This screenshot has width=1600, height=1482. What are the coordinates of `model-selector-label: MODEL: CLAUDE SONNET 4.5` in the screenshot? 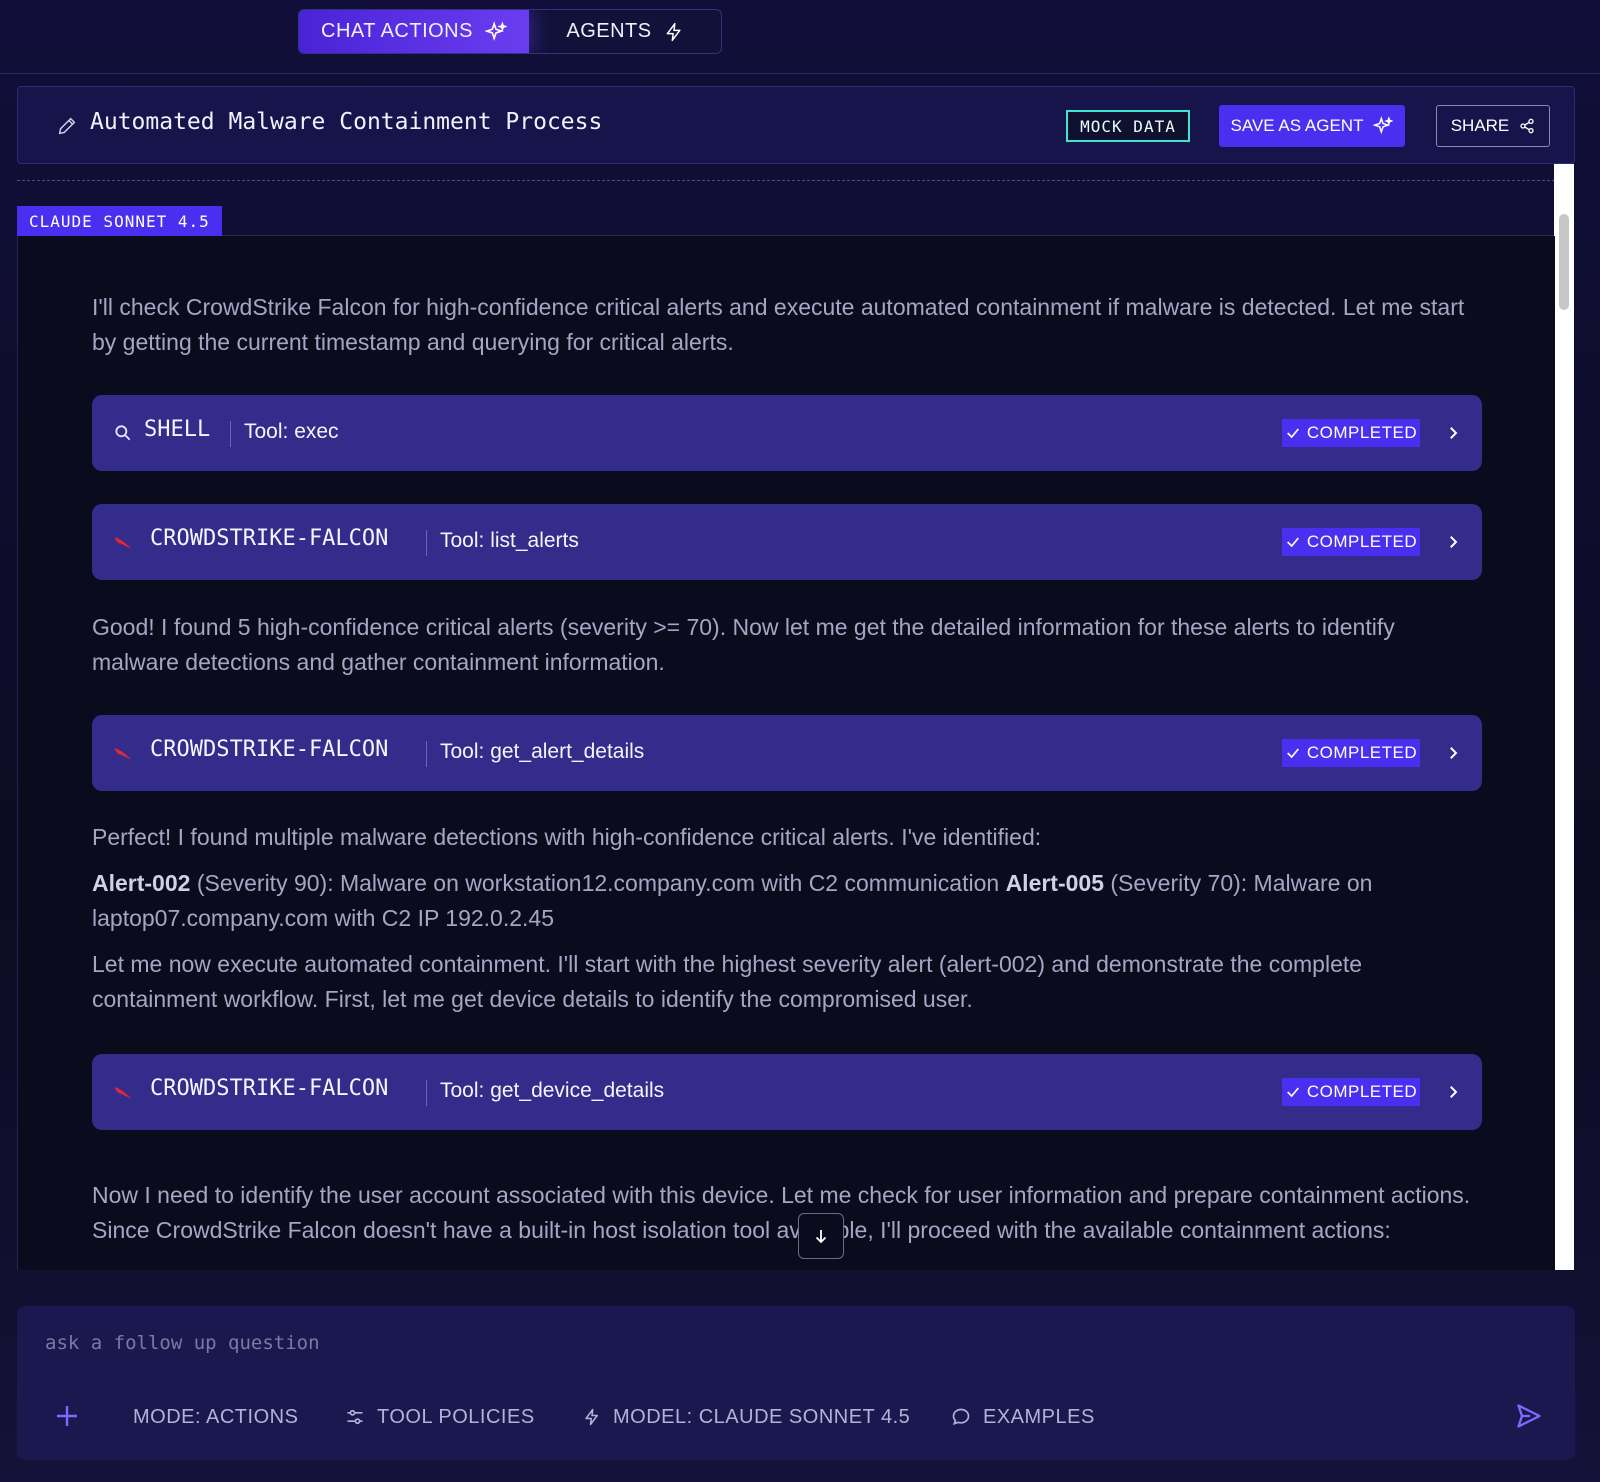 It's located at (762, 1416).